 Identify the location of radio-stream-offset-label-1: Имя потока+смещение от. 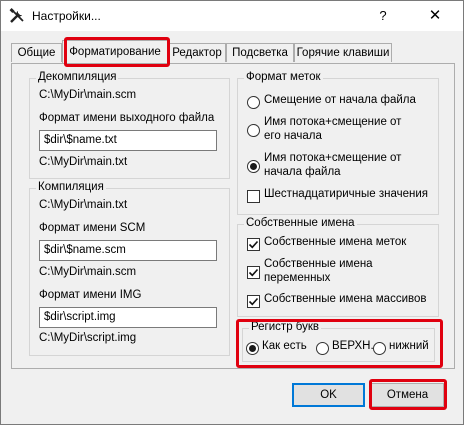
(333, 122).